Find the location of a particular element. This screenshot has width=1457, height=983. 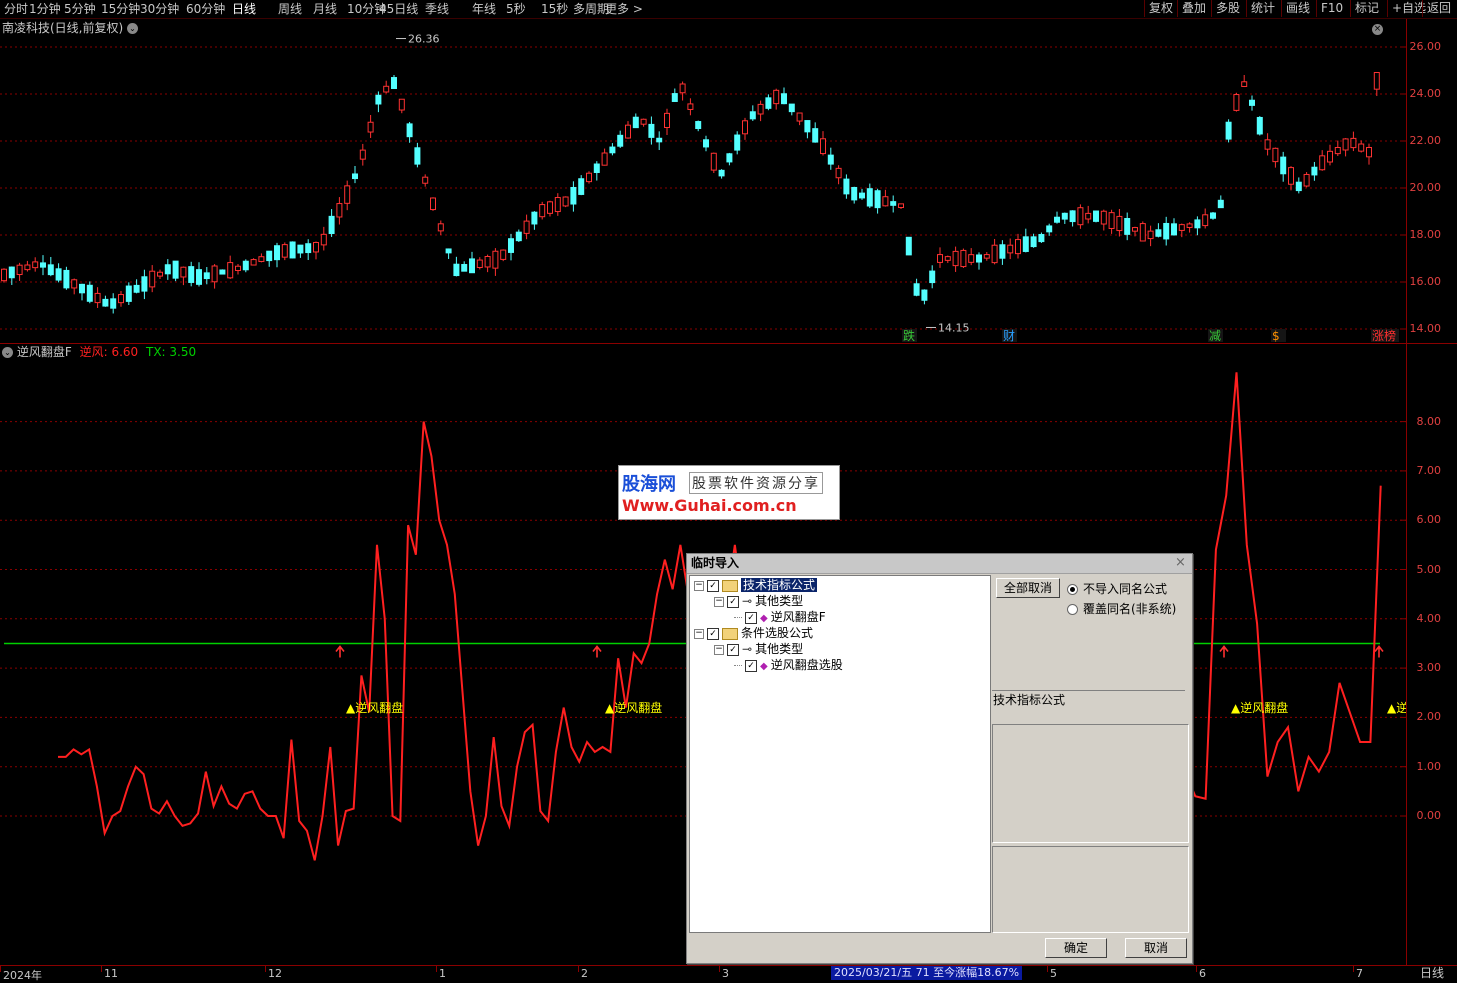

toolbar-button: F10 is located at coordinates (1331, 8).